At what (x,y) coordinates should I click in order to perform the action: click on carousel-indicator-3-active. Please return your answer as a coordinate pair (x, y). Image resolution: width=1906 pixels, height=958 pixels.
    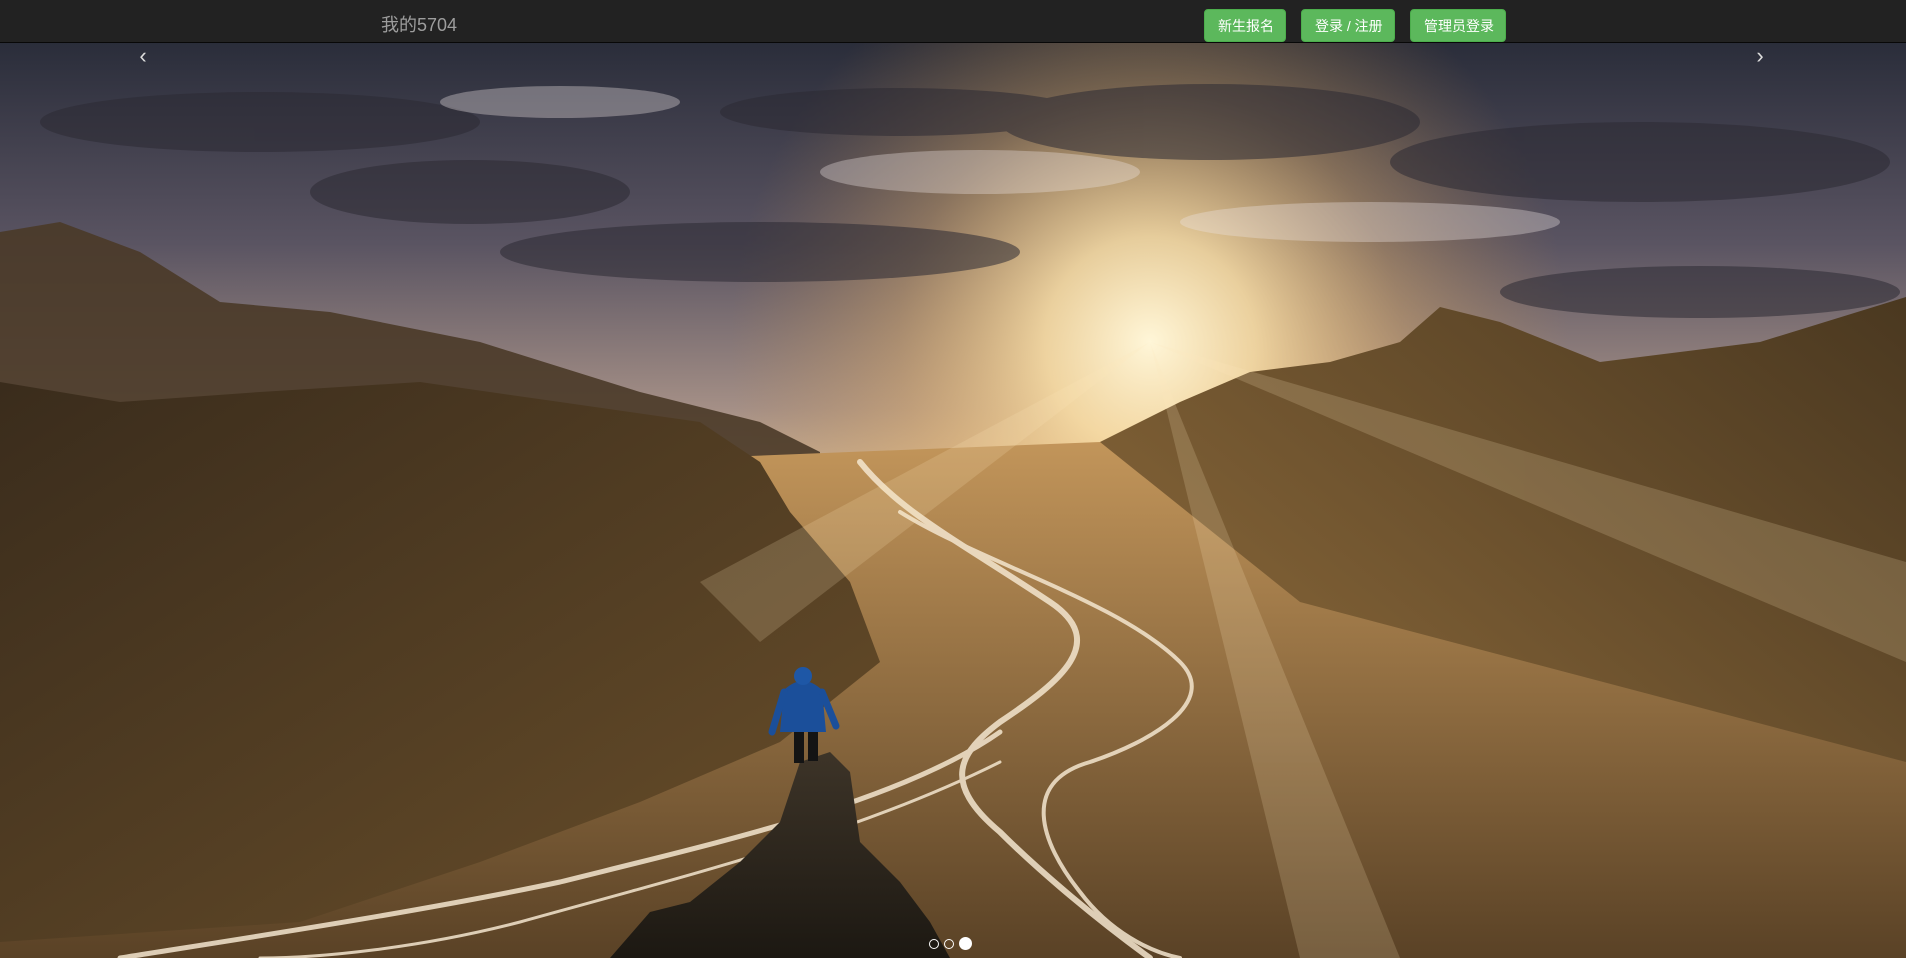
    Looking at the image, I should click on (965, 943).